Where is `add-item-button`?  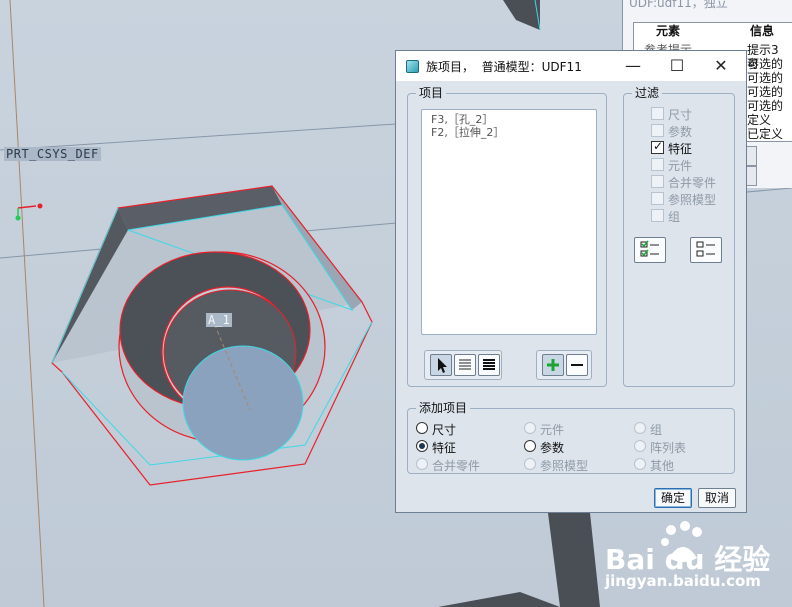
add-item-button is located at coordinates (553, 365).